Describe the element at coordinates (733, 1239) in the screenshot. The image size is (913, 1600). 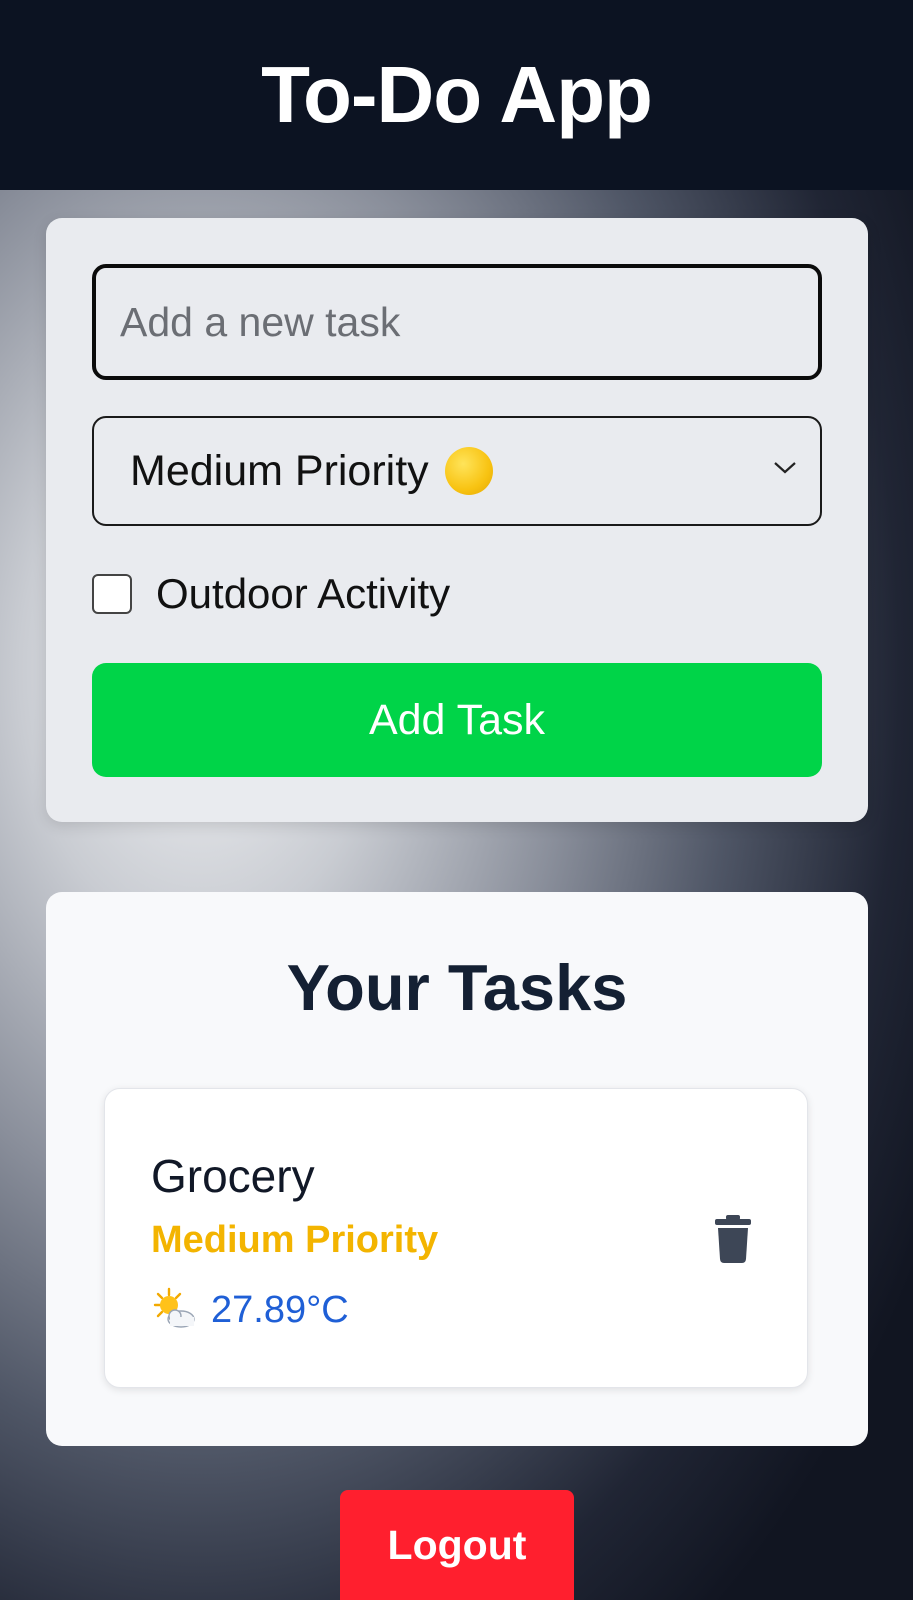
I see `trash-icon` at that location.